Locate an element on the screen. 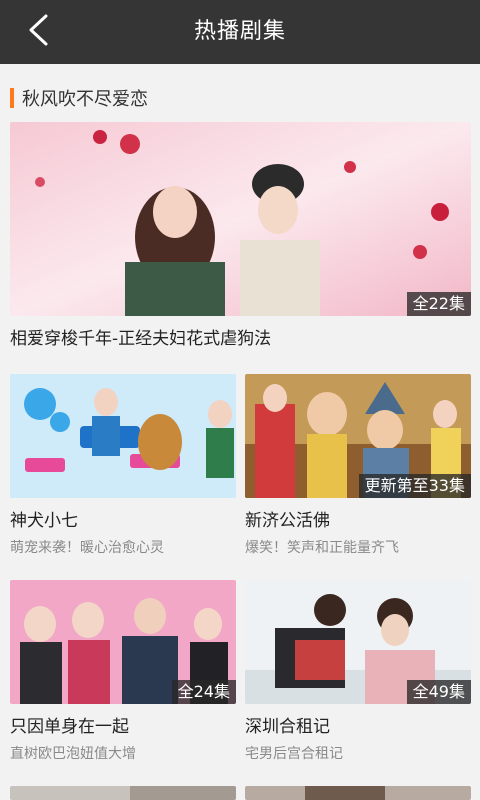 The width and height of the screenshot is (480, 800). grid-thumbnail: 全24集 is located at coordinates (123, 642).